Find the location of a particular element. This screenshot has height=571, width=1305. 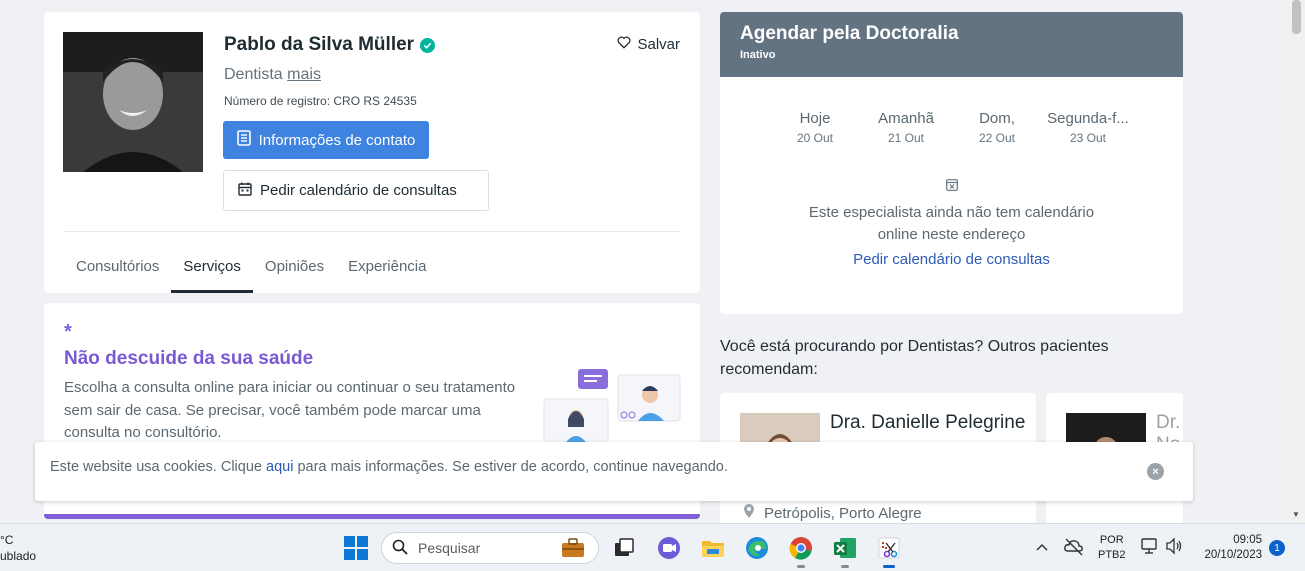

display-icon is located at coordinates (1151, 547).